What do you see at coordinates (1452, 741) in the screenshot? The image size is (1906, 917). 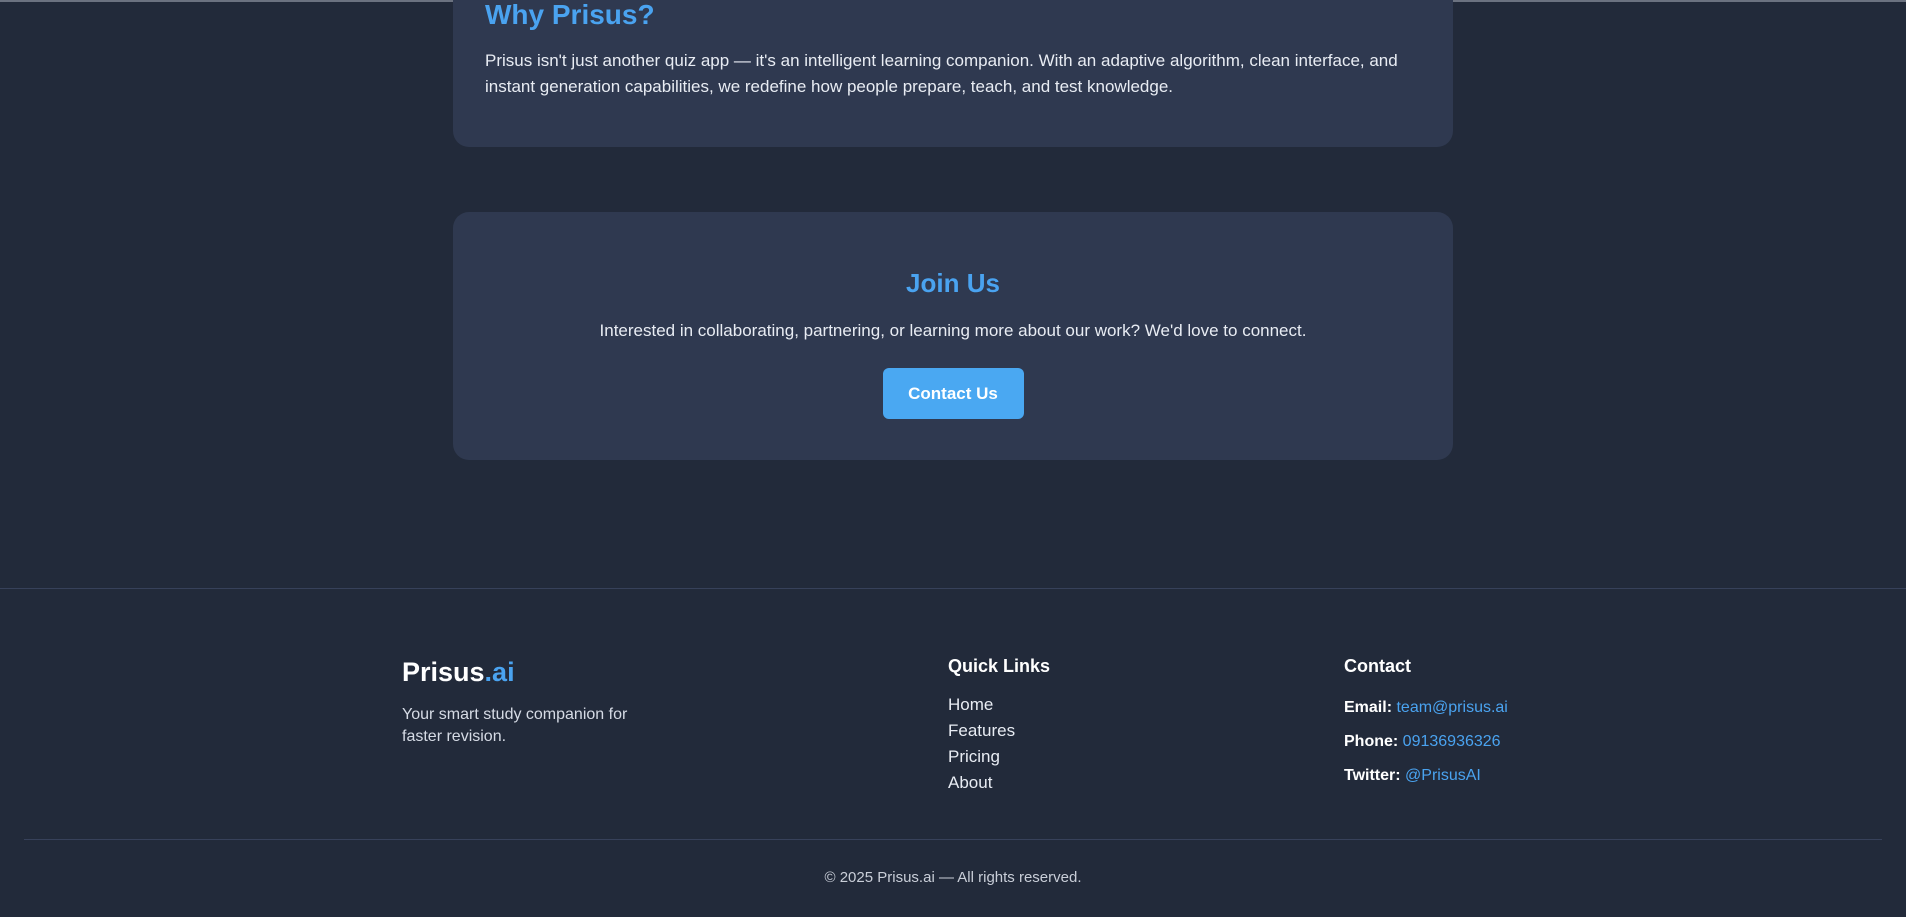 I see `phone-link: 09136936326` at bounding box center [1452, 741].